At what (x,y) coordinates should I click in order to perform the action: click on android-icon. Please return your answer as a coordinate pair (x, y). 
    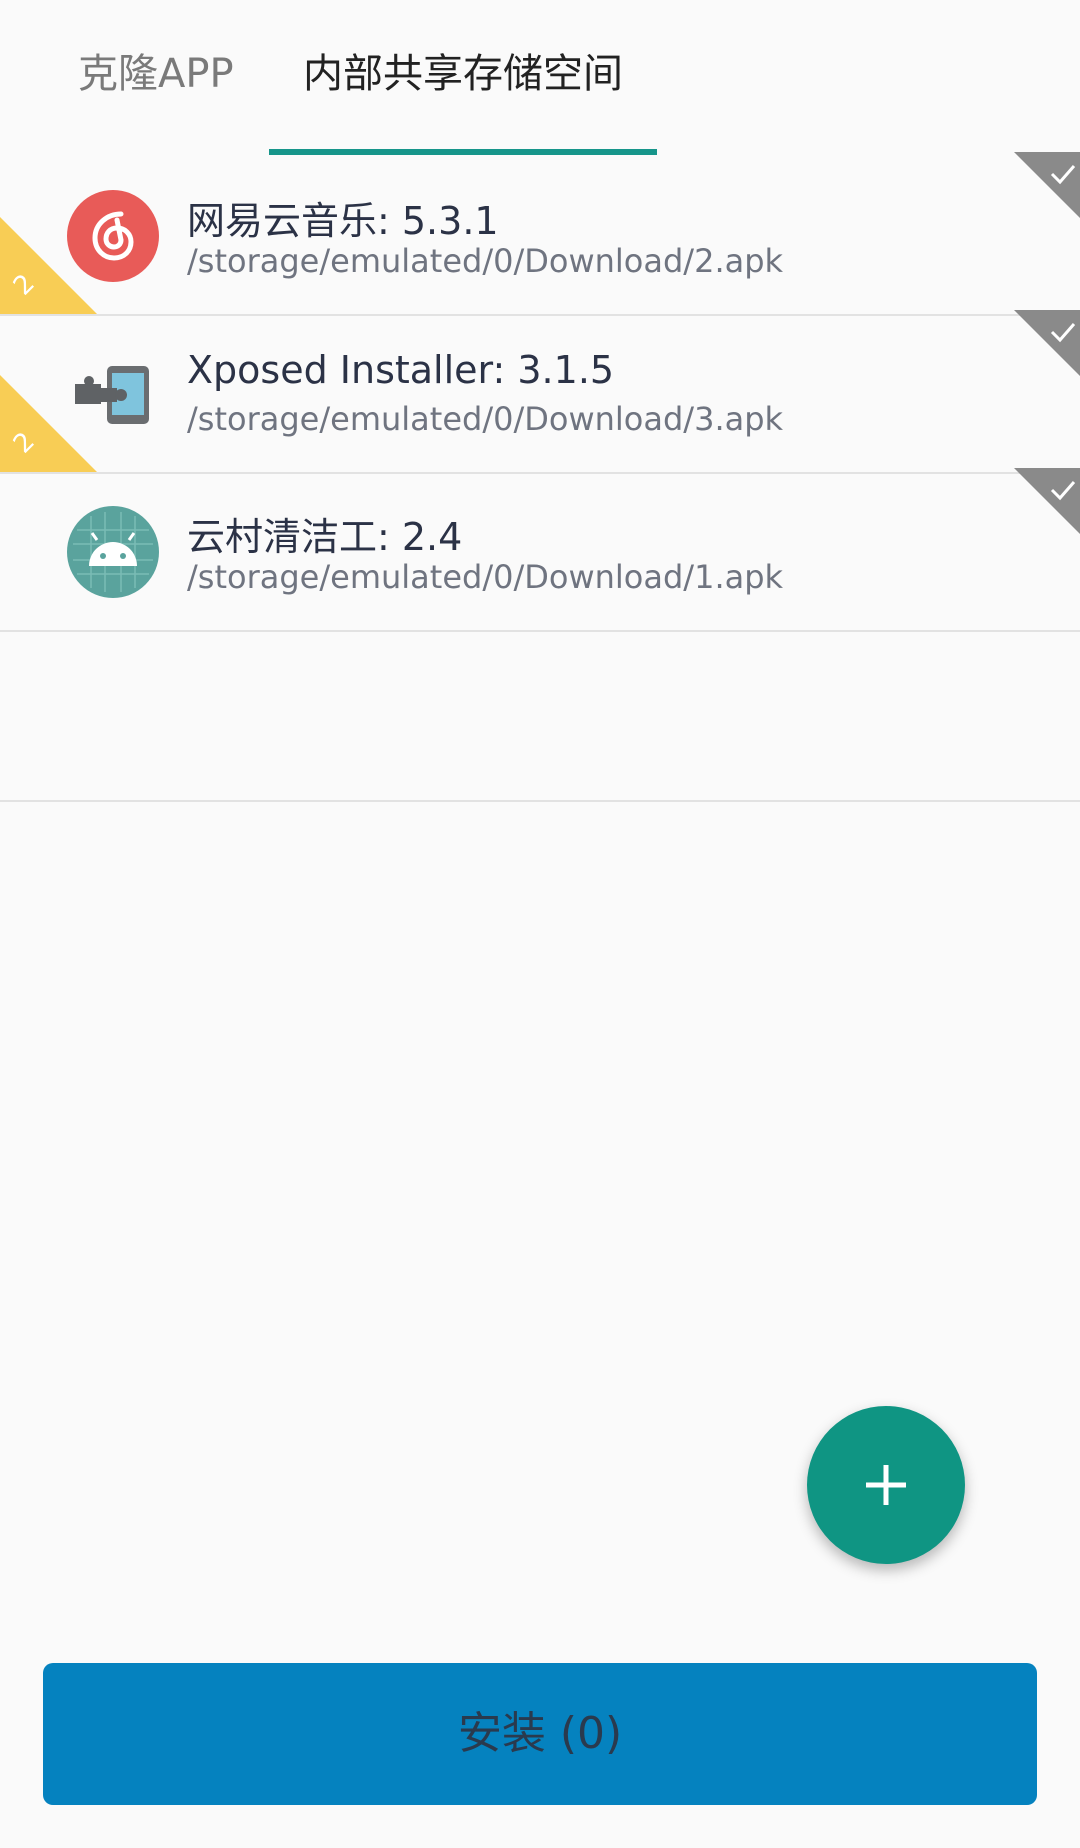
    Looking at the image, I should click on (113, 552).